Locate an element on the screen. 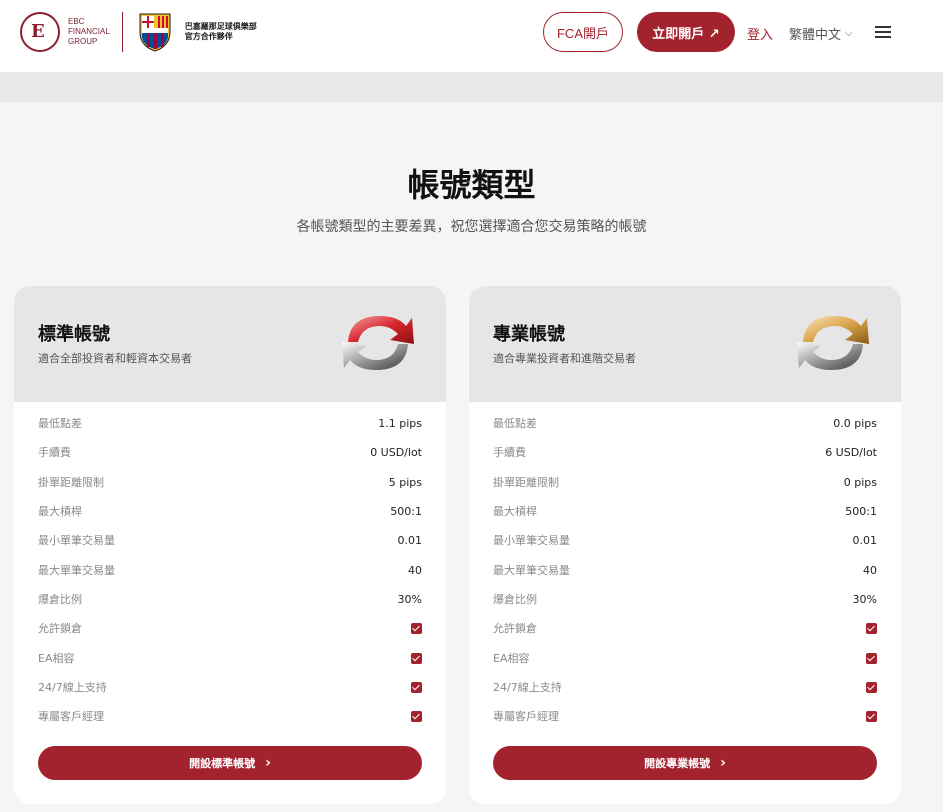 This screenshot has width=943, height=812. hamburger-menu-icon is located at coordinates (883, 32).